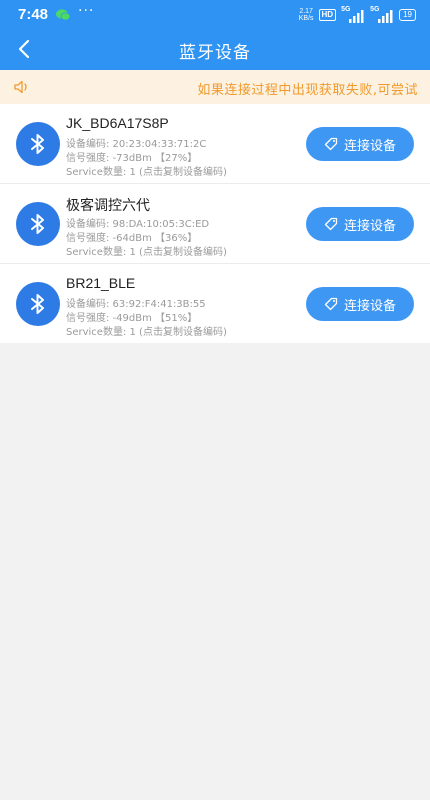  What do you see at coordinates (215, 53) in the screenshot?
I see `page-title: 蓝牙设备` at bounding box center [215, 53].